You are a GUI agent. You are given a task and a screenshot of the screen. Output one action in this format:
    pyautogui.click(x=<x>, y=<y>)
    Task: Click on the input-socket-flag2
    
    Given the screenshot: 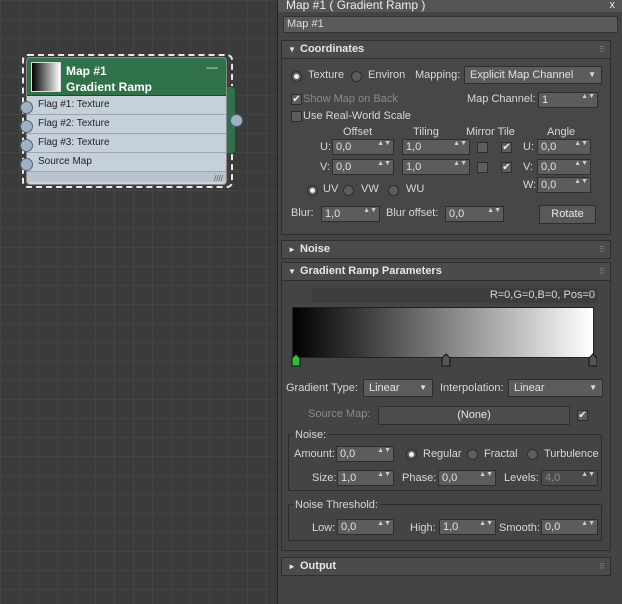 What is the action you would take?
    pyautogui.click(x=26, y=126)
    